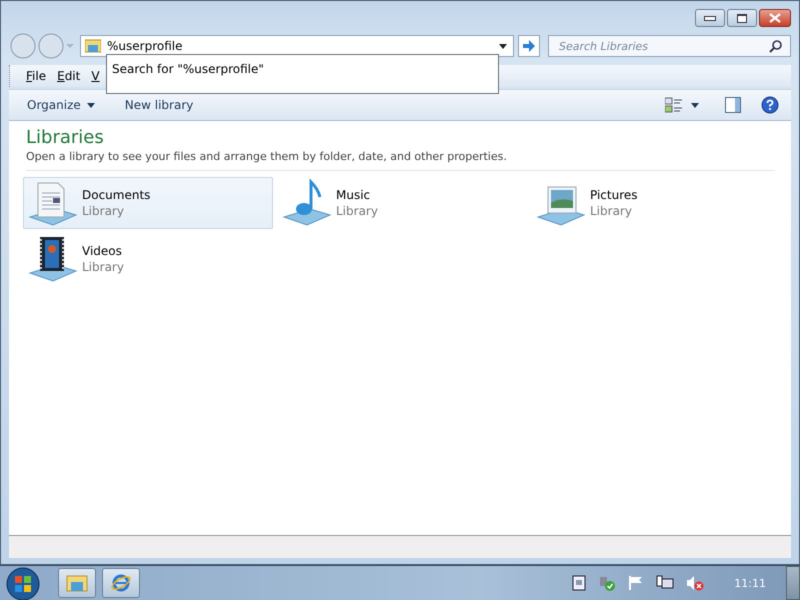 The image size is (800, 600). What do you see at coordinates (750, 583) in the screenshot?
I see `clock: 11:11` at bounding box center [750, 583].